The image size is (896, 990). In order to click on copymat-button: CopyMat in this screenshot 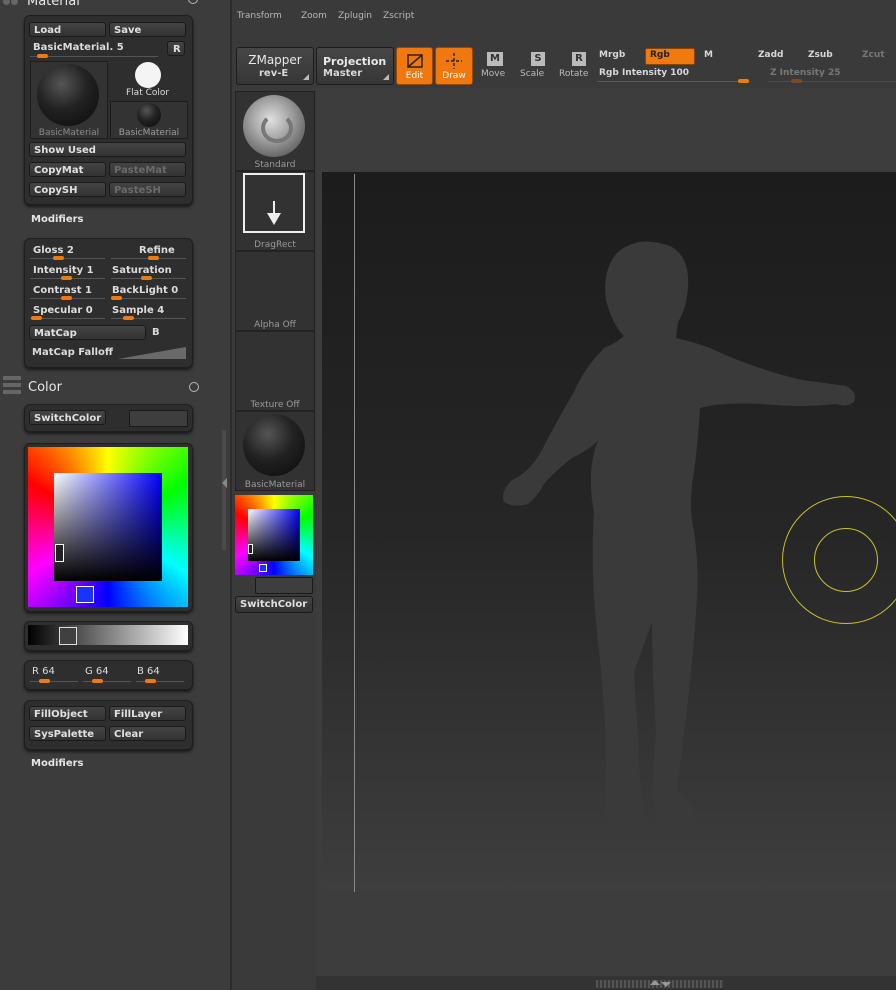, I will do `click(67, 169)`.